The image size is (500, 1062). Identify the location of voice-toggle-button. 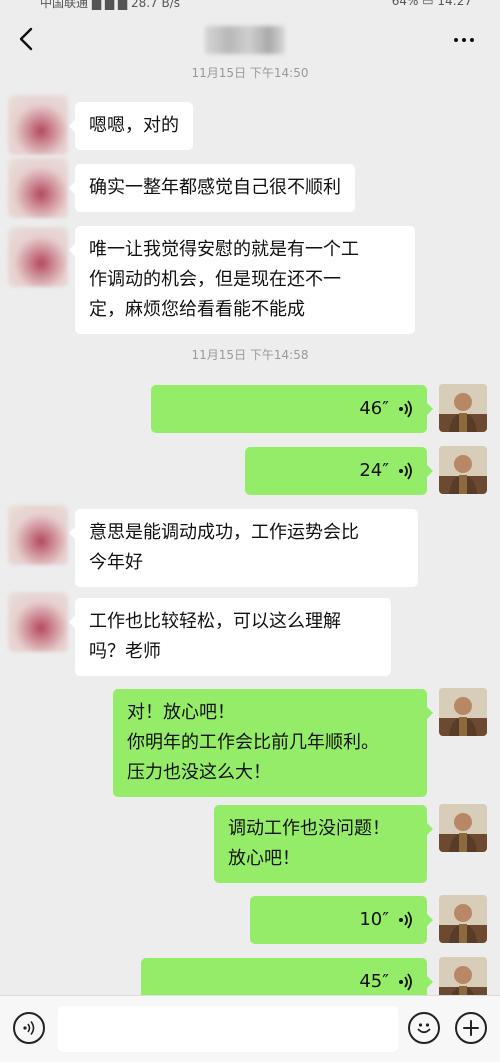
(29, 1028).